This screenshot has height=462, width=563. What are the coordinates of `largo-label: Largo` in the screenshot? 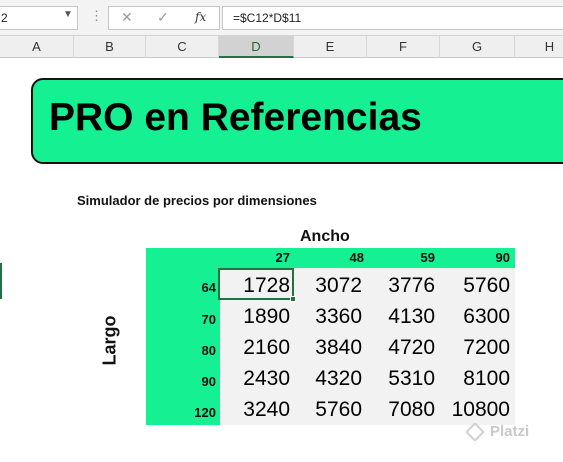 It's located at (110, 340).